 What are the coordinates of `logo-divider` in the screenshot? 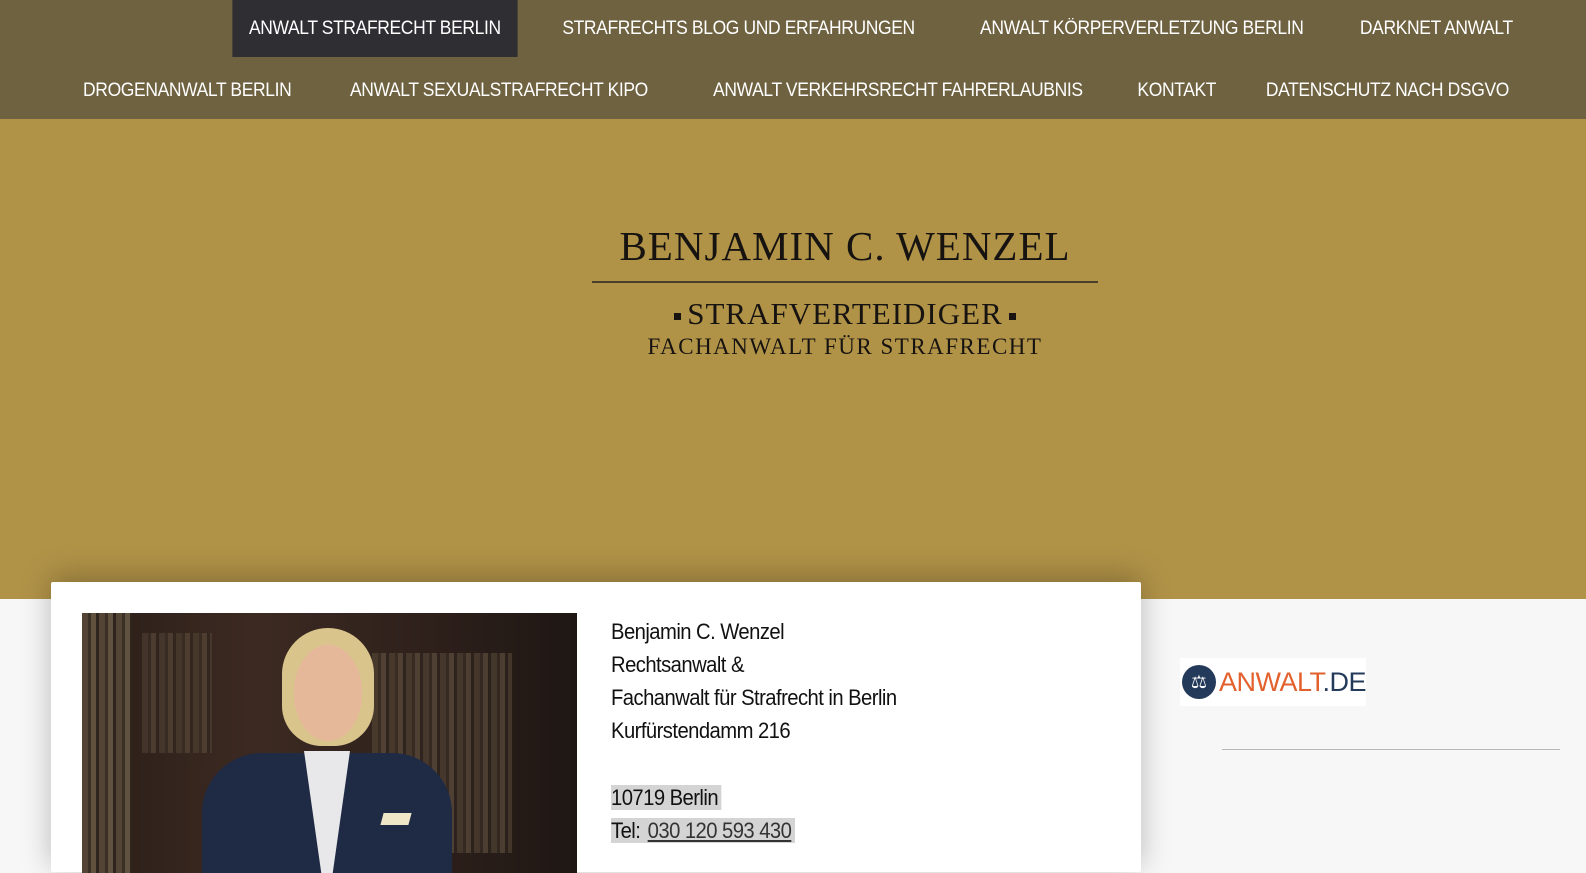 It's located at (845, 282).